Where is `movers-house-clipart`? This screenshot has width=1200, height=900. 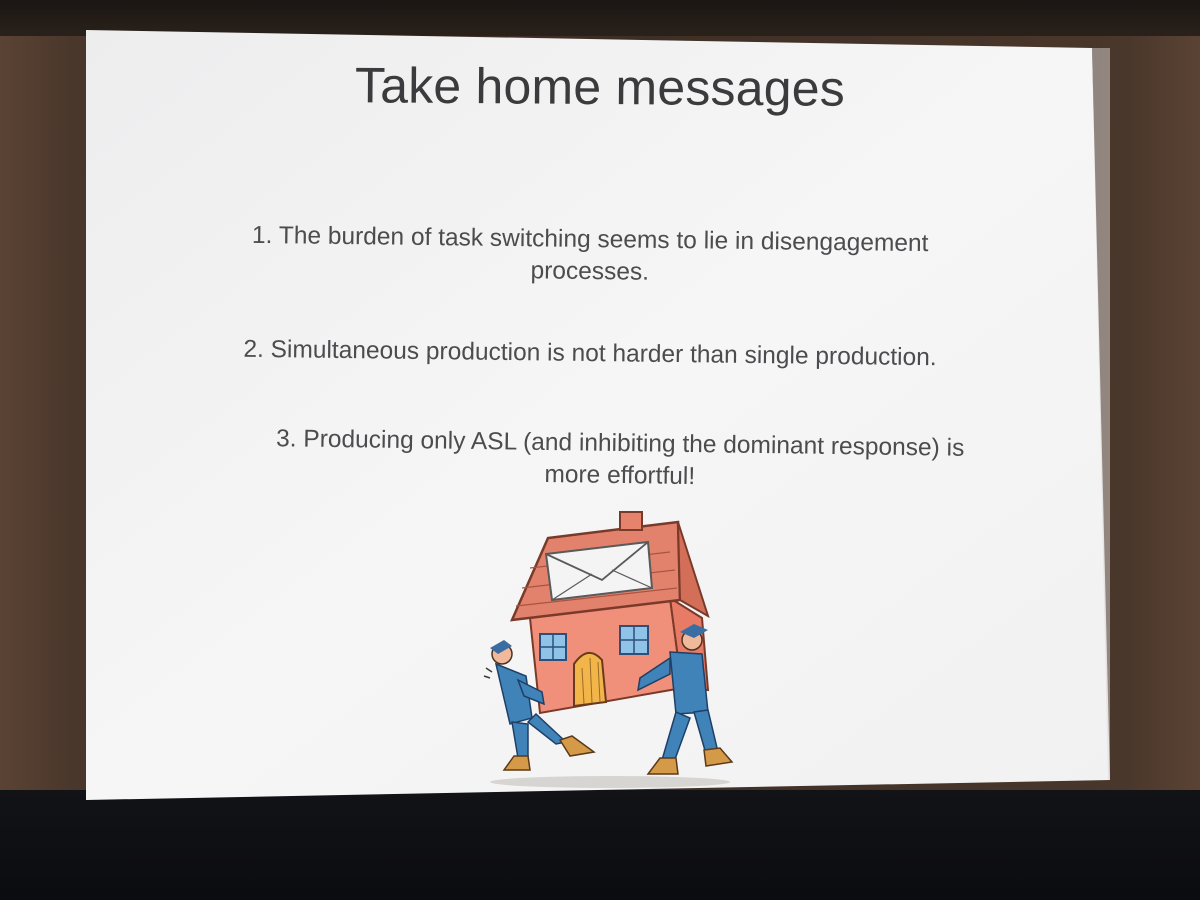 movers-house-clipart is located at coordinates (608, 649).